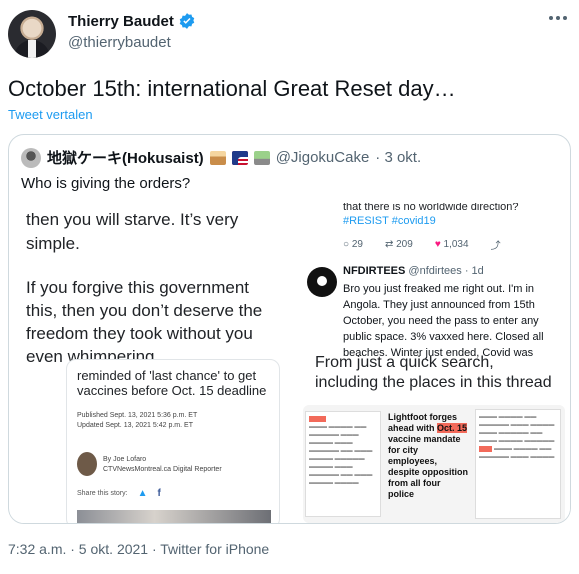  I want to click on hashtags: #RESIST #covid19, so click(389, 221).